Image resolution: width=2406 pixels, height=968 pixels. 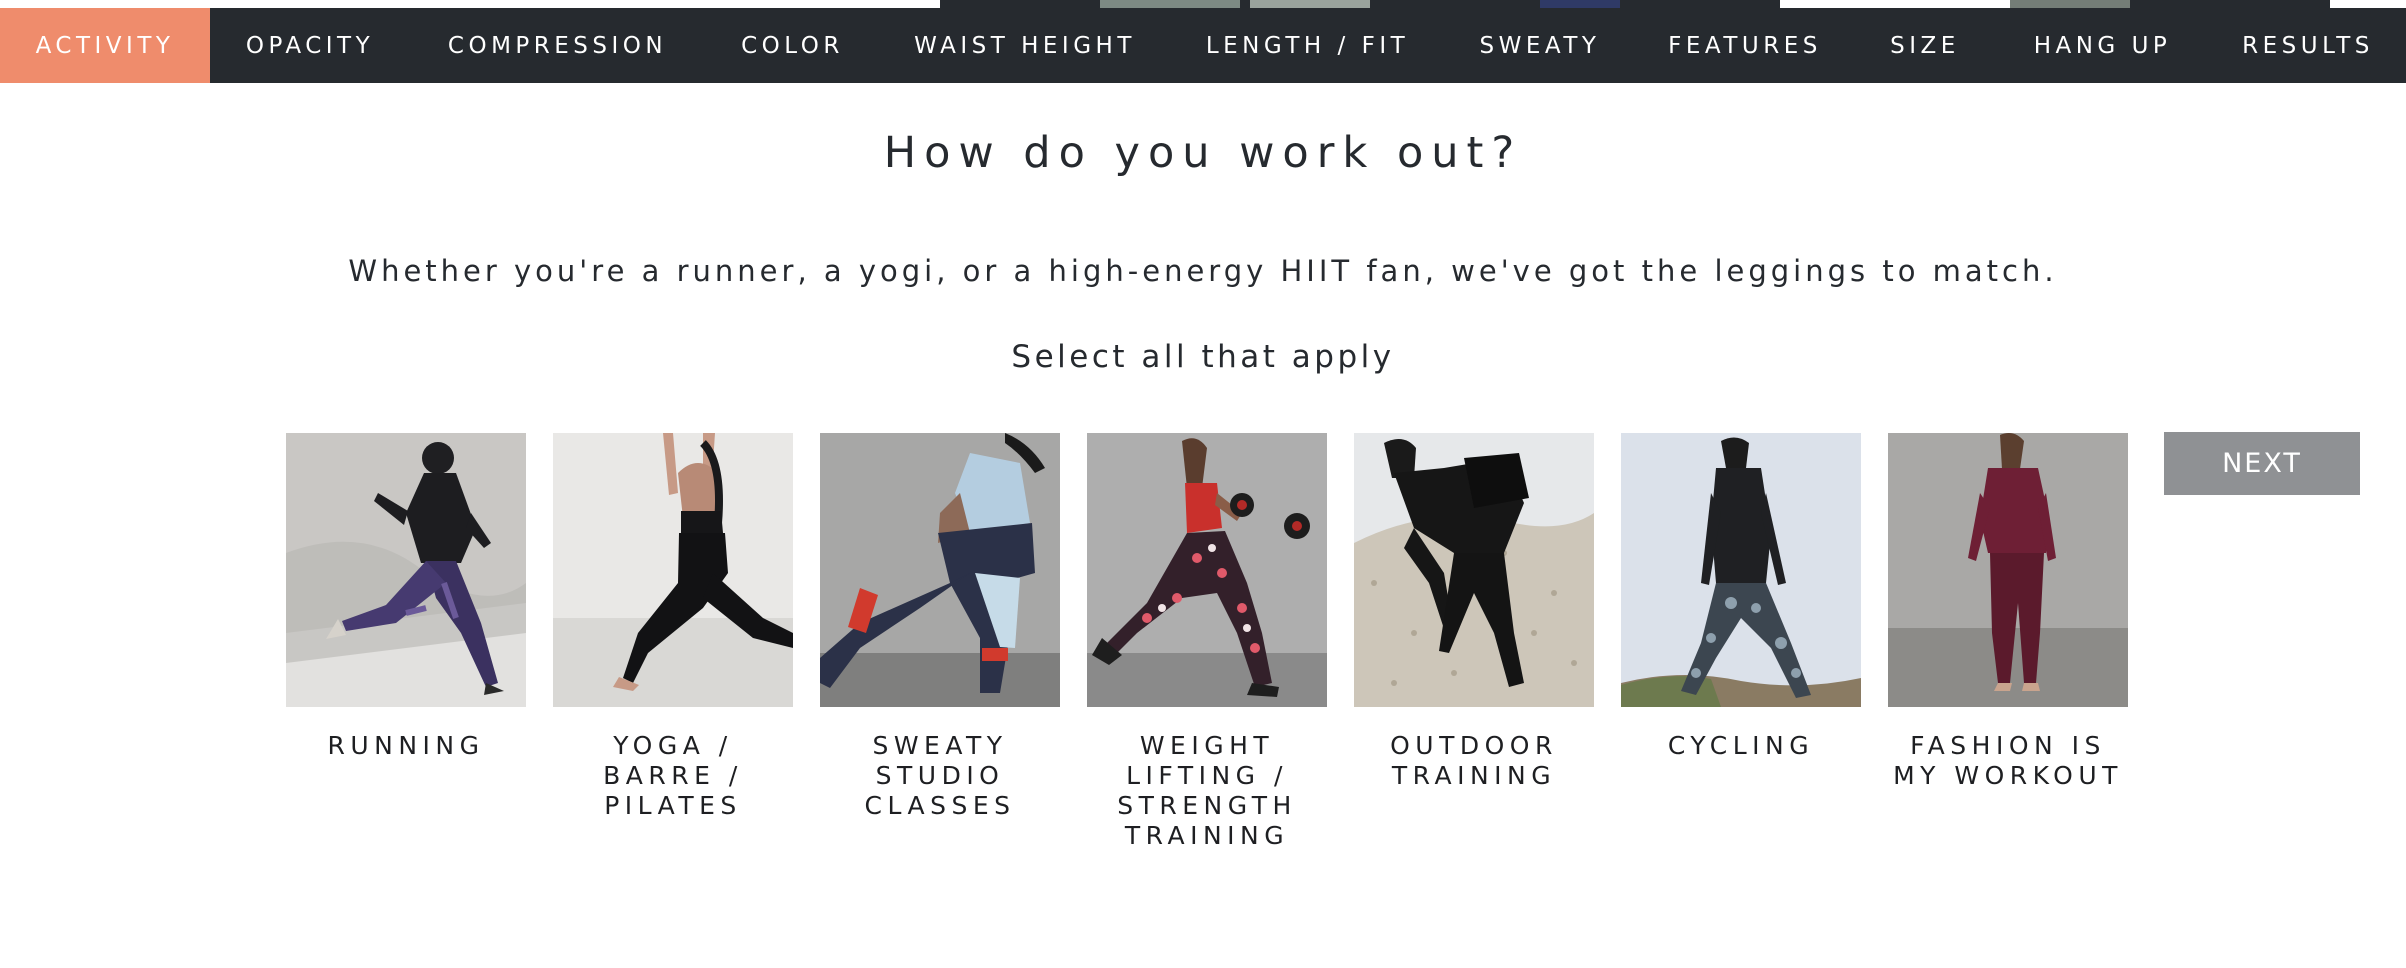 What do you see at coordinates (1745, 45) in the screenshot?
I see `nav-step-features: FEATURES` at bounding box center [1745, 45].